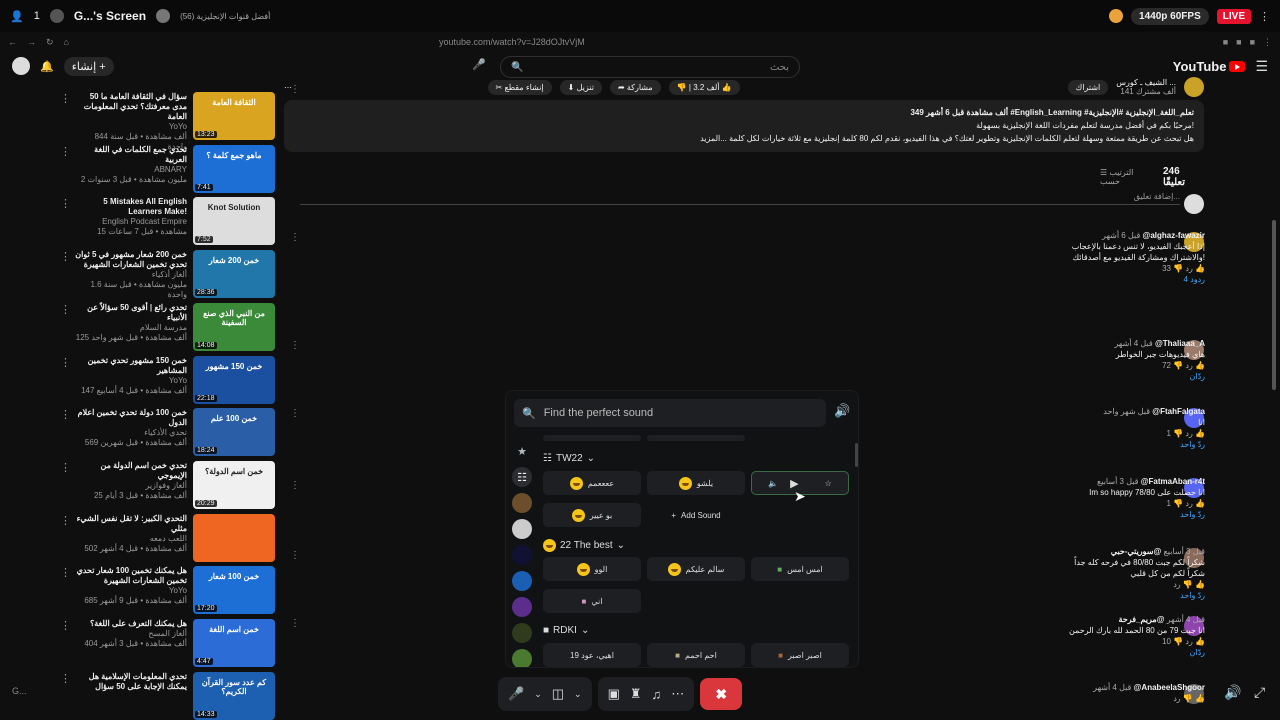  Describe the element at coordinates (584, 545) in the screenshot. I see `sound-section-header: 22 The best ⌄` at that location.